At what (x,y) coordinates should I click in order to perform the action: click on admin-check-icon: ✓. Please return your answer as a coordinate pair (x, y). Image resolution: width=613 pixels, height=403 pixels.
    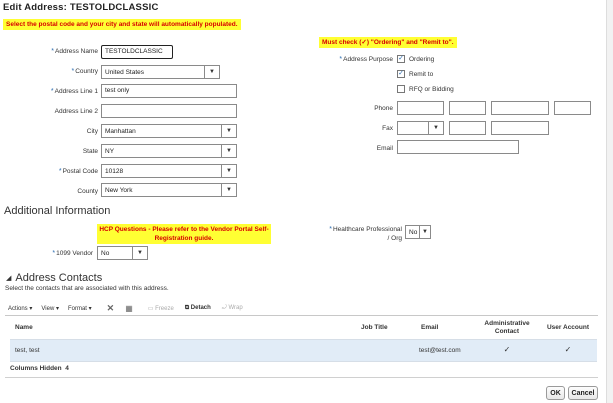
    Looking at the image, I should click on (507, 349).